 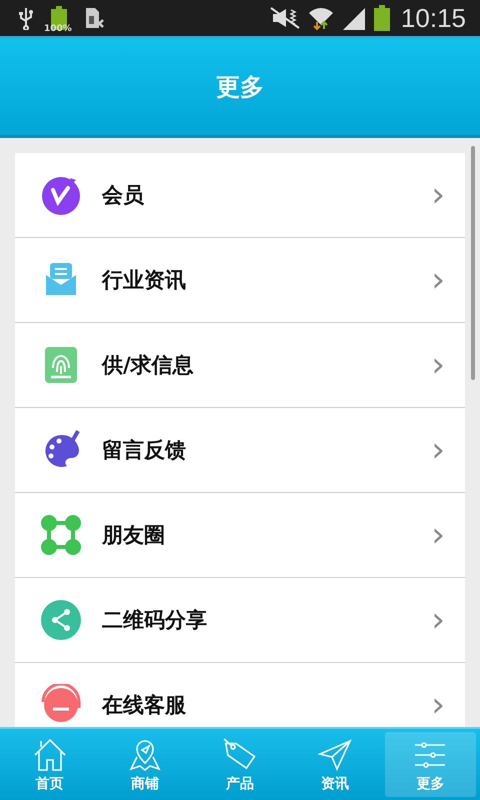 I want to click on home-icon, so click(x=50, y=754).